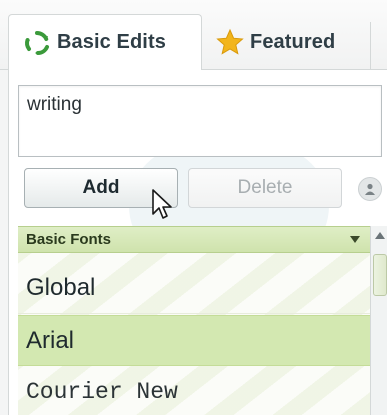 This screenshot has height=415, width=387. What do you see at coordinates (230, 41) in the screenshot?
I see `star-icon` at bounding box center [230, 41].